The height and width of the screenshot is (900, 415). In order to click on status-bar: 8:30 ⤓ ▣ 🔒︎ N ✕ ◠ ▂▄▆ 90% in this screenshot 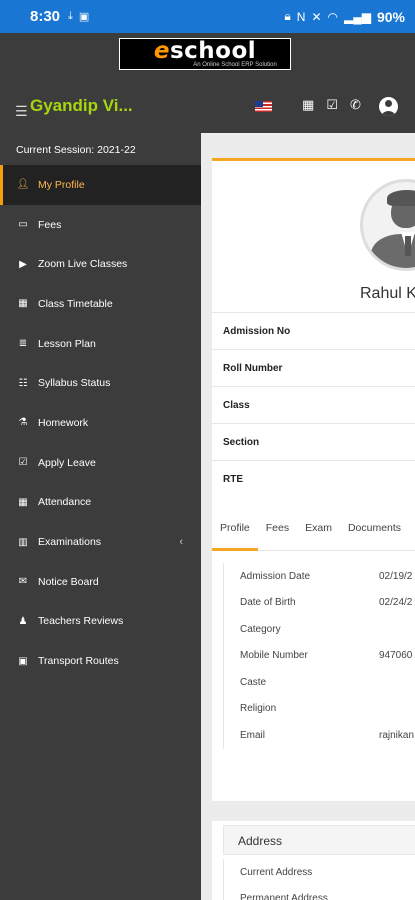, I will do `click(207, 16)`.